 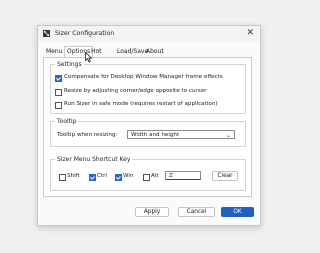 What do you see at coordinates (102, 176) in the screenshot?
I see `ctrl-label: Ctrl` at bounding box center [102, 176].